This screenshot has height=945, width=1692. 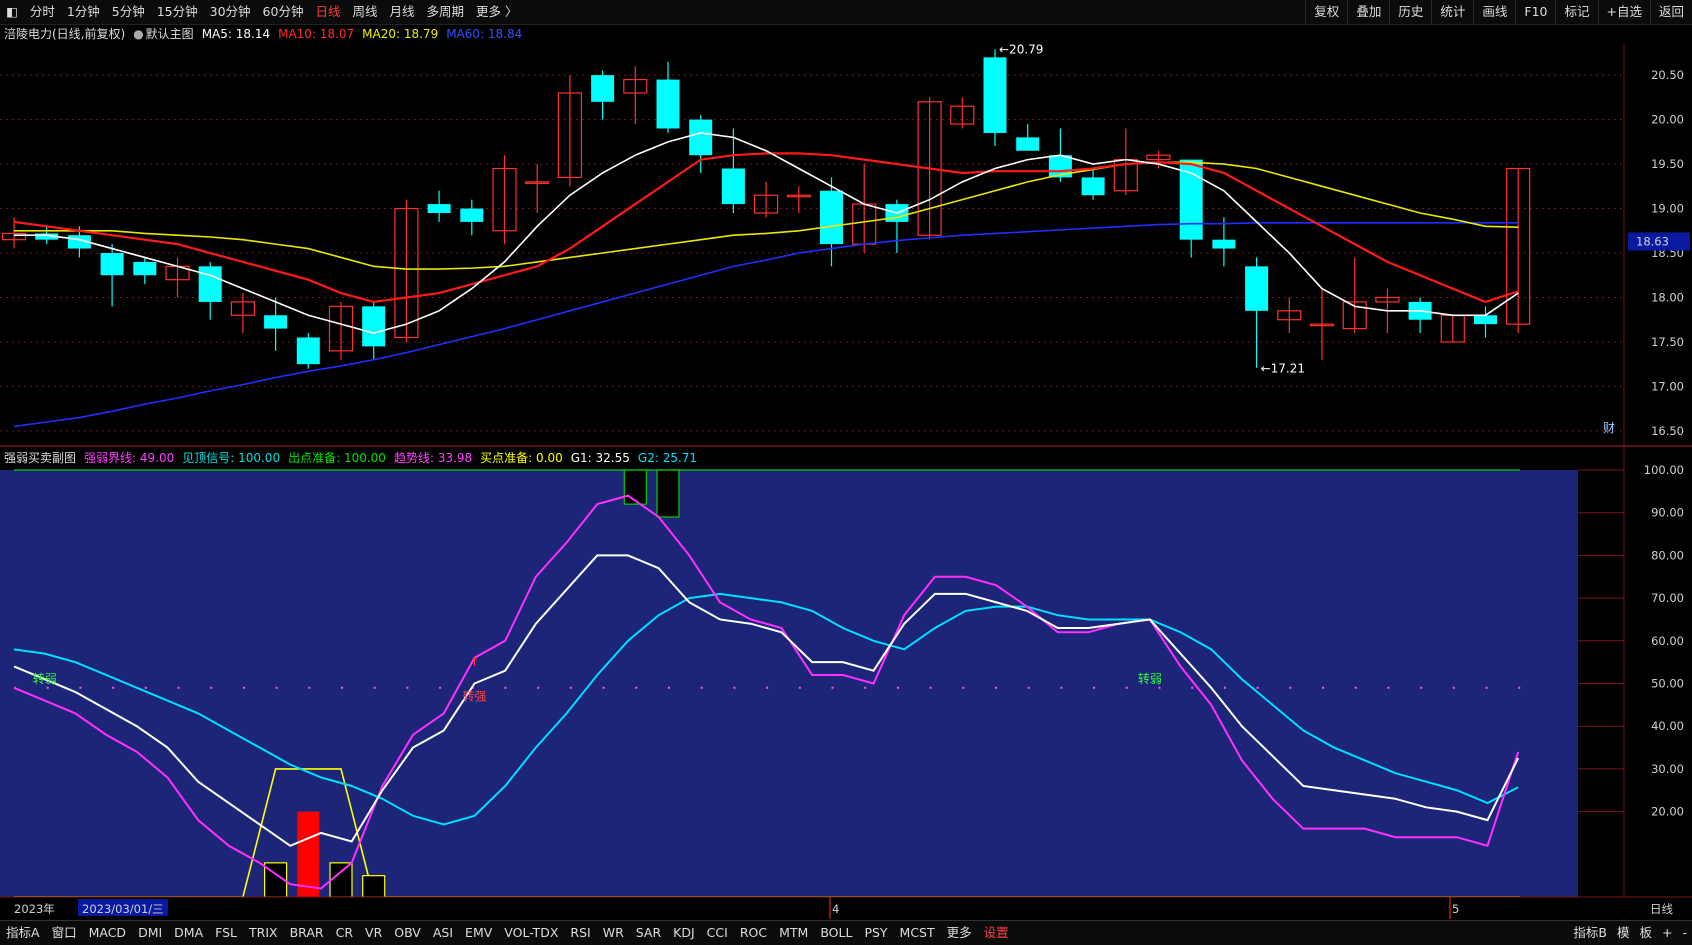 I want to click on indicator-tab-23: MCST, so click(x=917, y=933).